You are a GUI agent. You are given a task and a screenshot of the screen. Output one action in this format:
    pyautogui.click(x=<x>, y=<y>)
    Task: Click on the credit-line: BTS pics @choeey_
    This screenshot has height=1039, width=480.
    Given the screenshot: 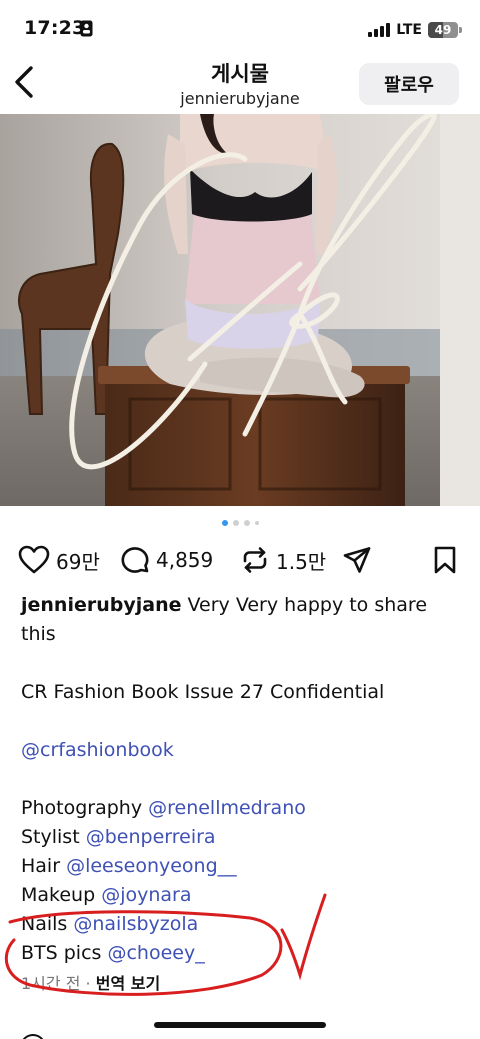 What is the action you would take?
    pyautogui.click(x=241, y=953)
    